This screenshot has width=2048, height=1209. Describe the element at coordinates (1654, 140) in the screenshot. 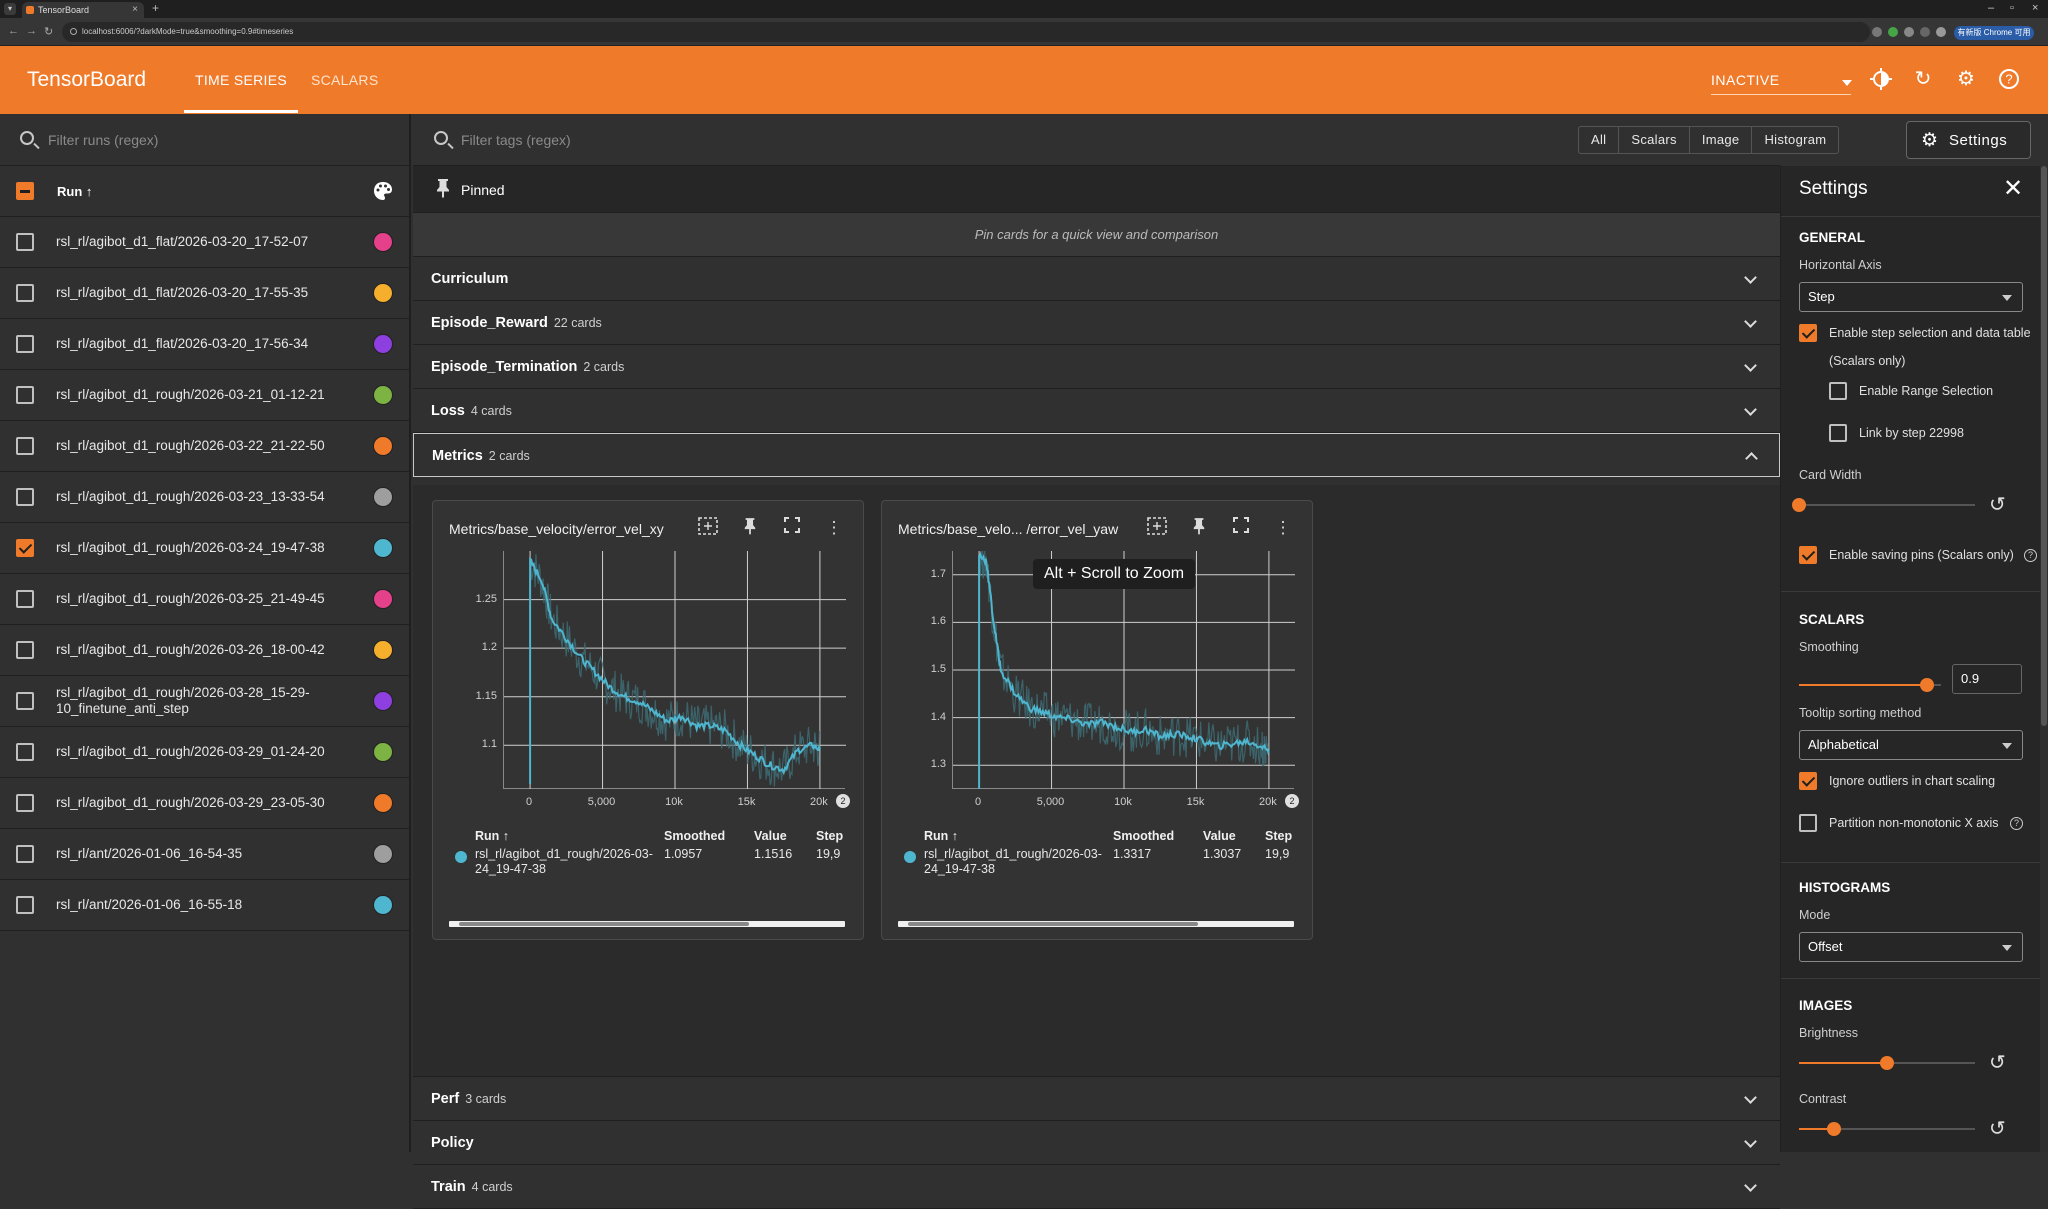

I see `filter-scalars-button: Scalars` at that location.